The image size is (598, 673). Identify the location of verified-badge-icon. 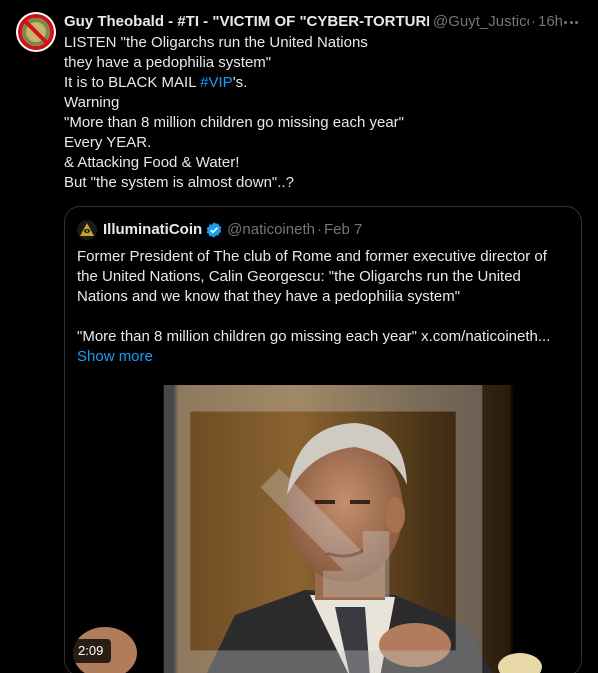
(214, 230).